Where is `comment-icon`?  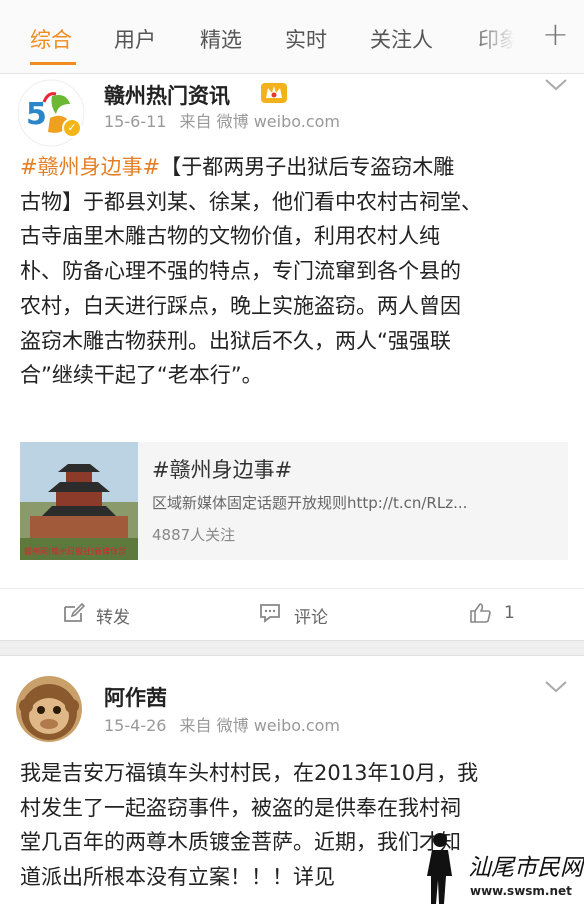
comment-icon is located at coordinates (270, 613).